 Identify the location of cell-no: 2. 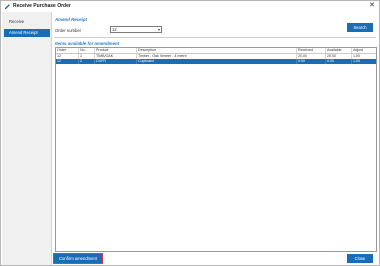
(87, 61).